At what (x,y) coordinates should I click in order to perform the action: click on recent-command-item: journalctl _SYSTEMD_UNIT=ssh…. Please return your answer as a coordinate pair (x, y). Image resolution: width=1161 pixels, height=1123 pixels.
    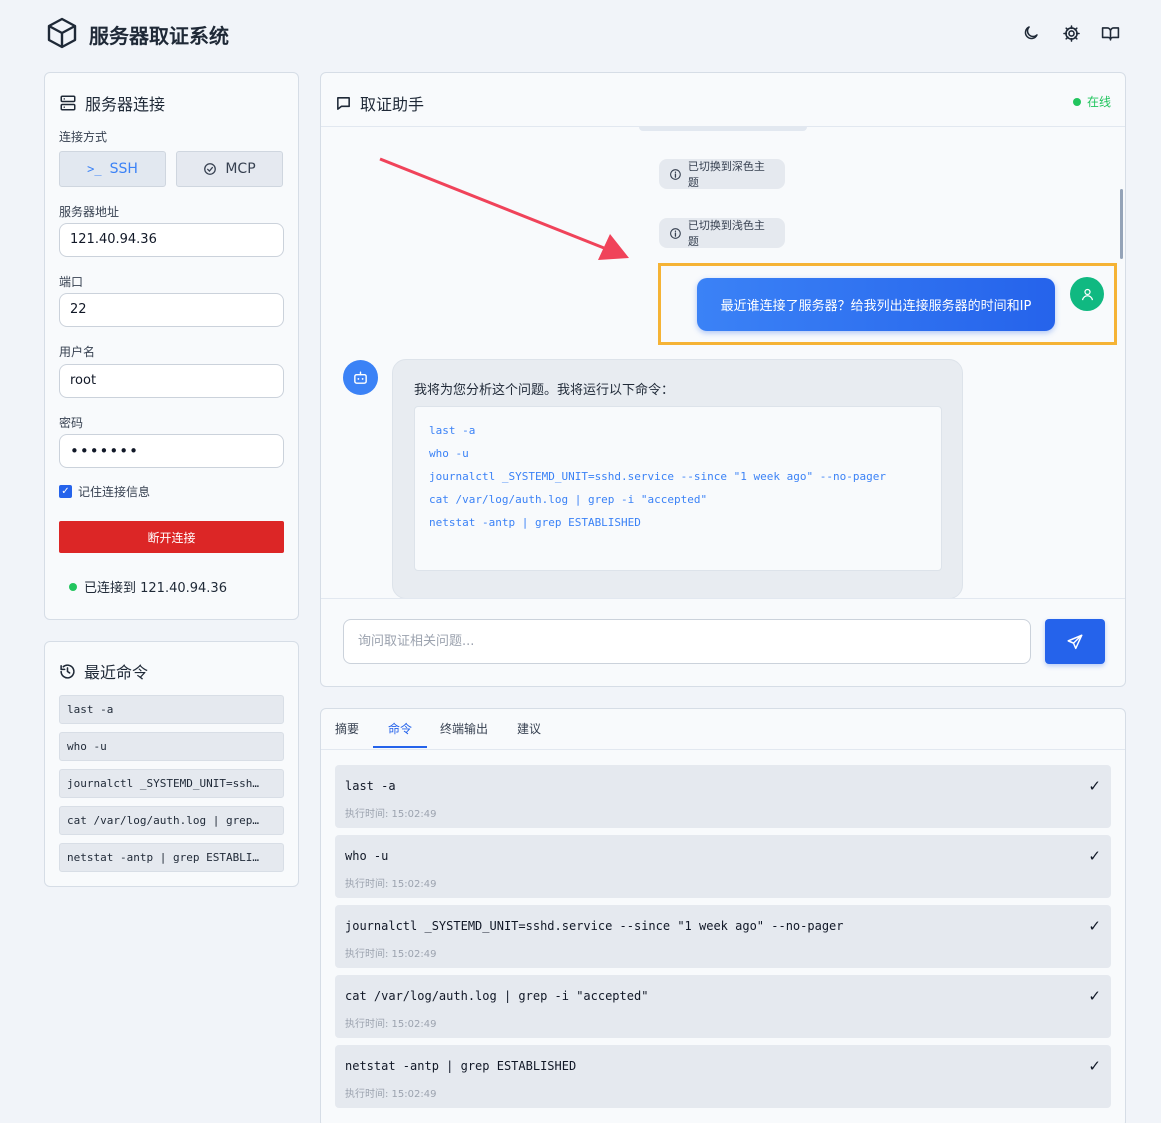
    Looking at the image, I should click on (171, 783).